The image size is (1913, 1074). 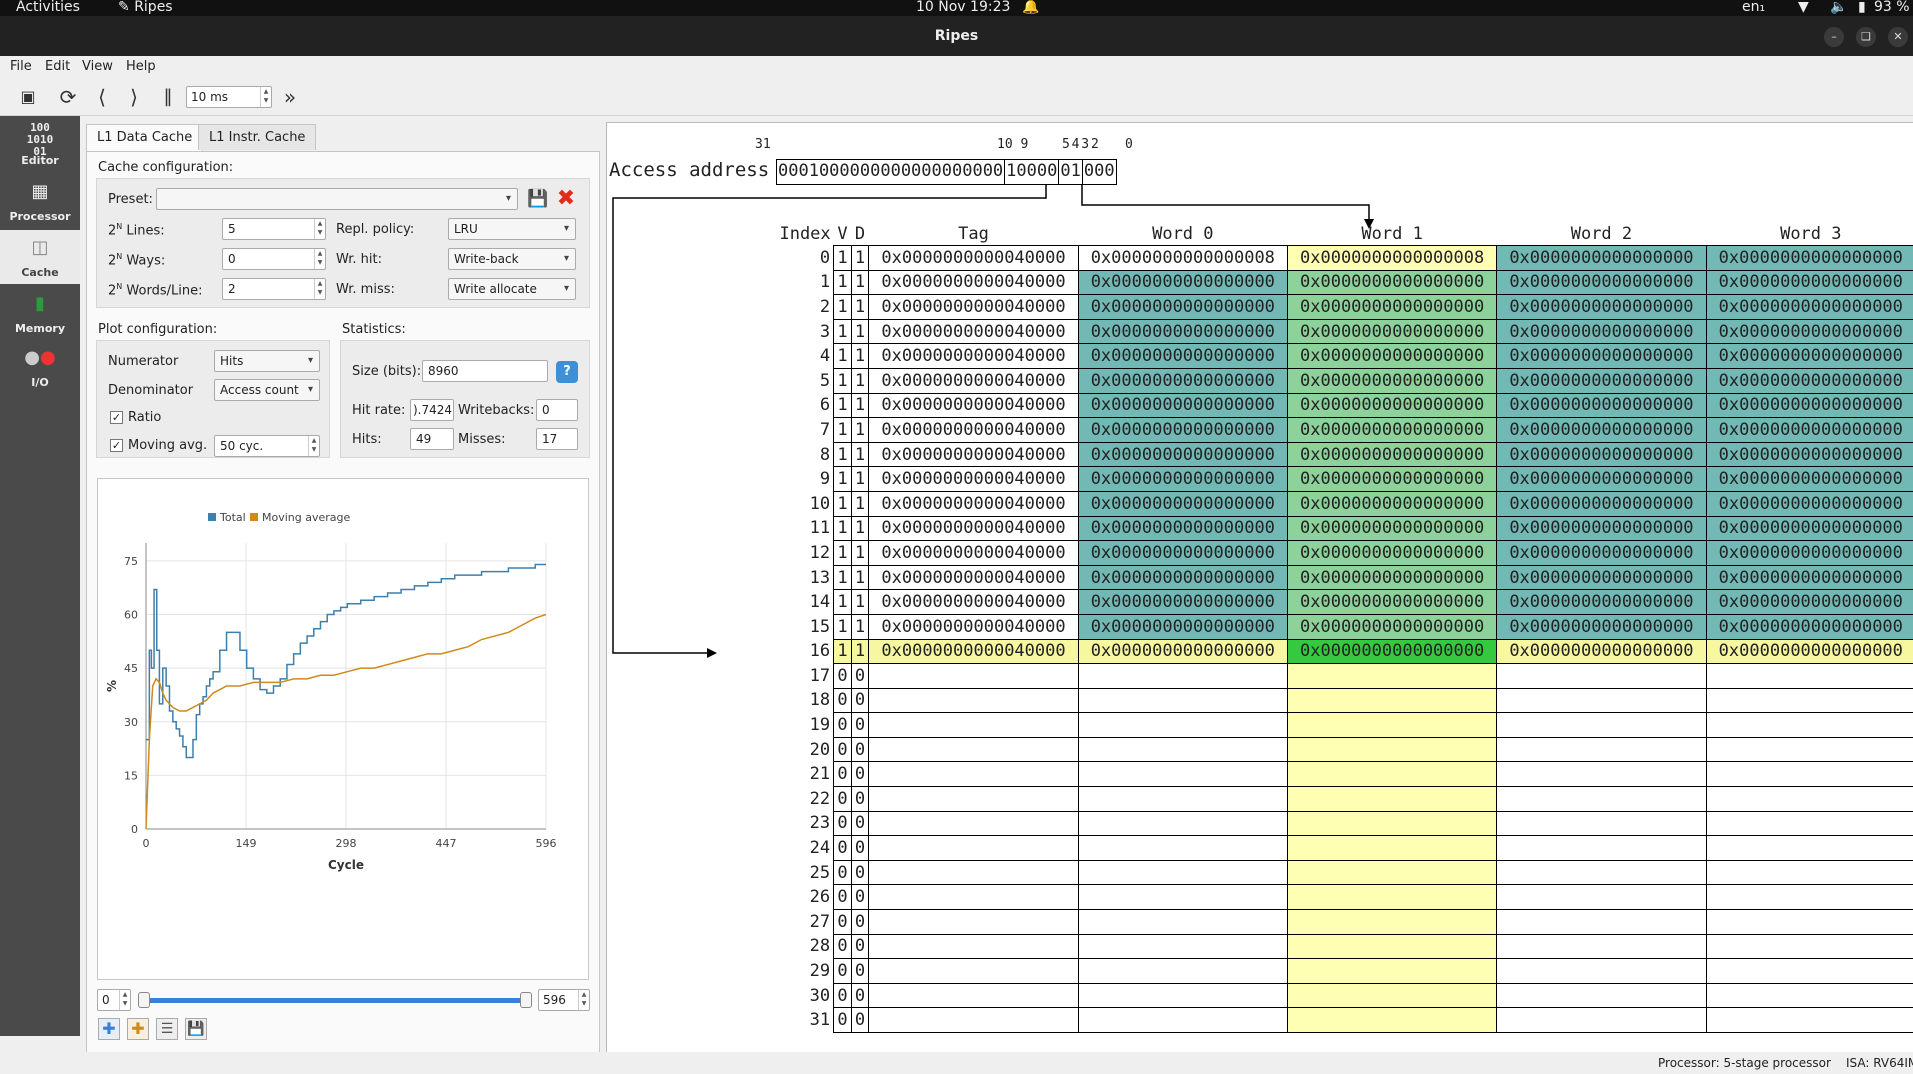 I want to click on clock: 10 Nov 19:23, so click(x=963, y=7).